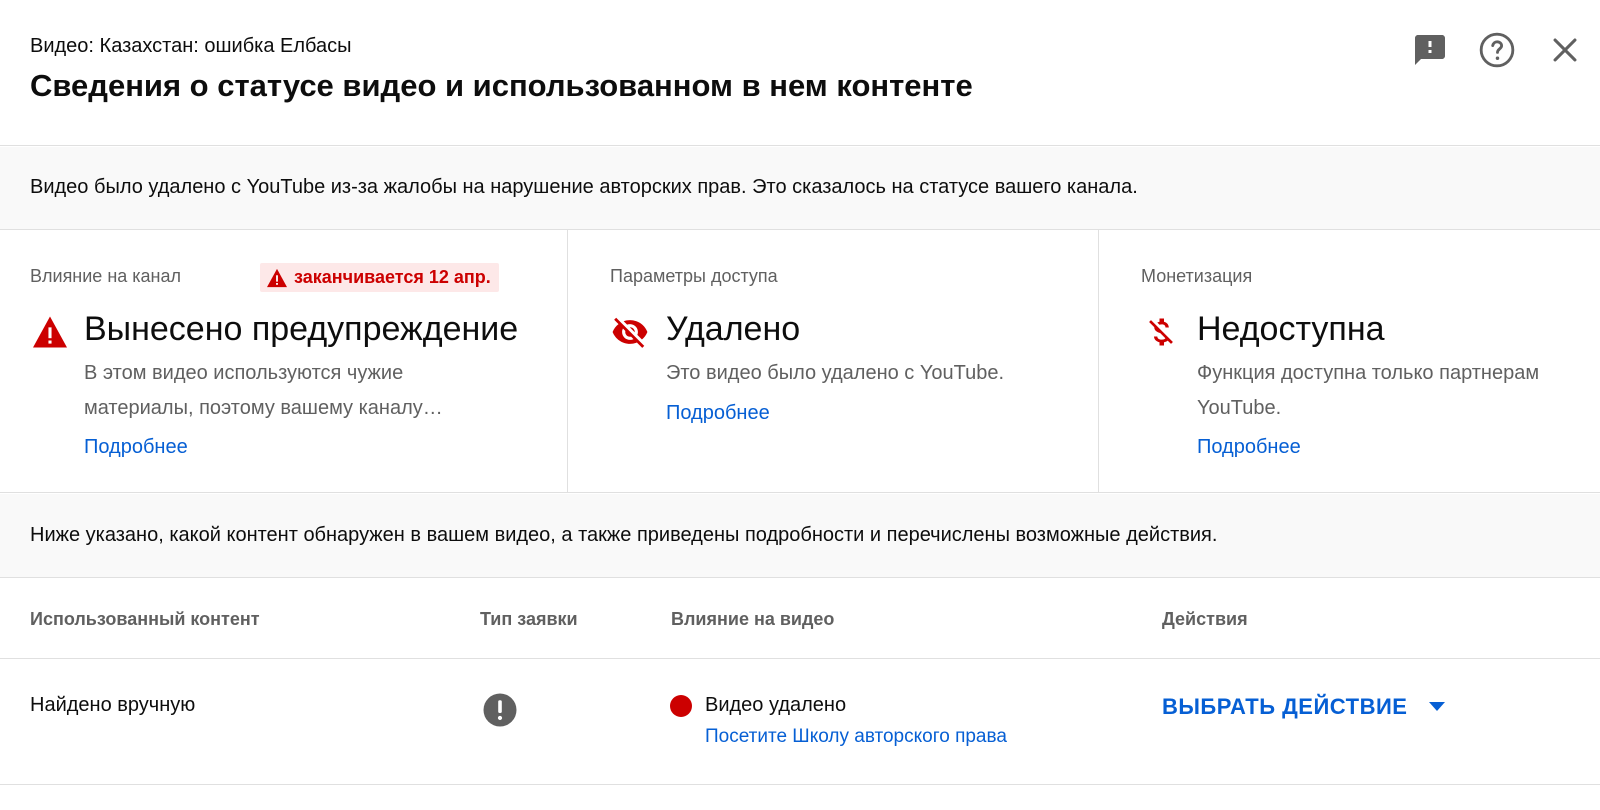 This screenshot has width=1600, height=810. I want to click on badge-warning-icon, so click(277, 277).